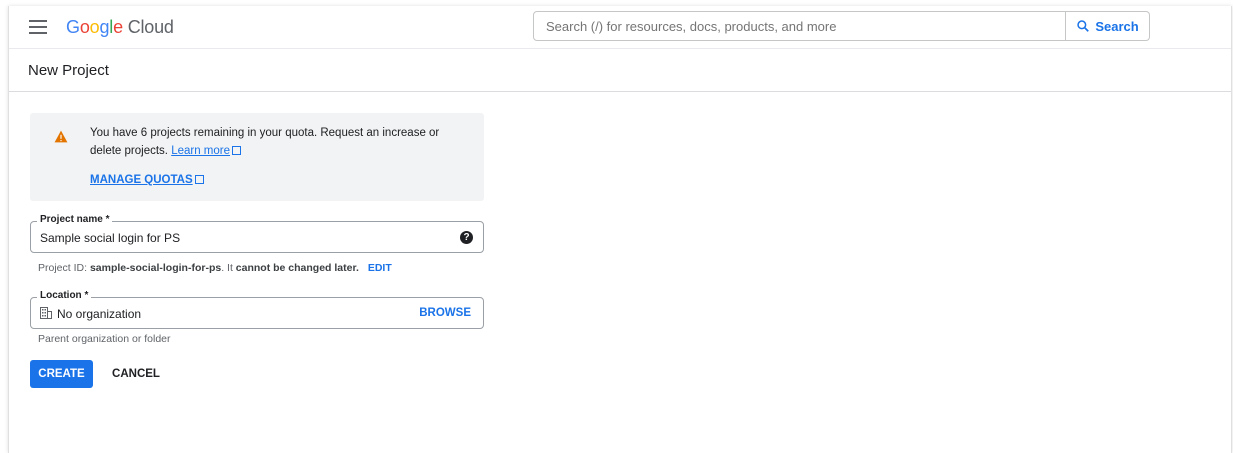  I want to click on location-value: No organization, so click(99, 314).